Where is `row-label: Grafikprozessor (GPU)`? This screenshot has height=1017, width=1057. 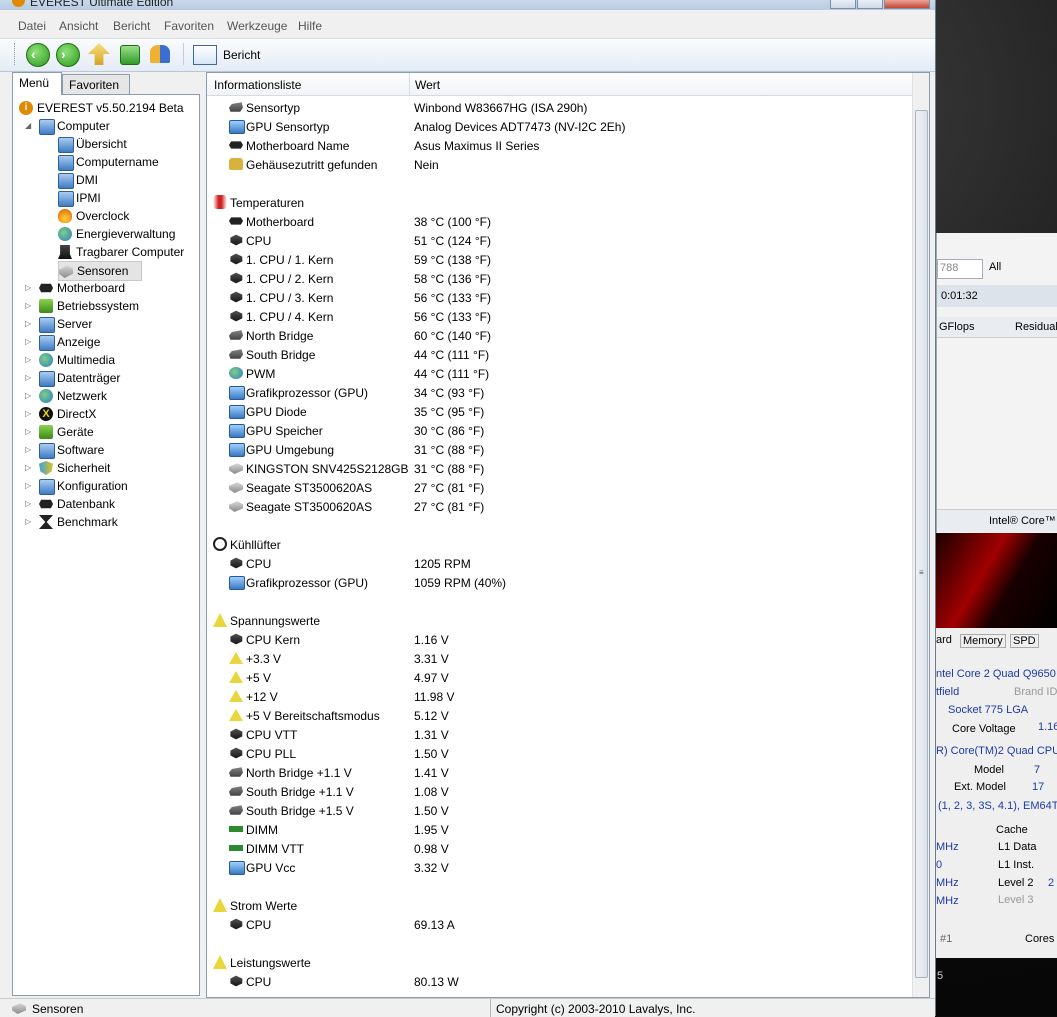 row-label: Grafikprozessor (GPU) is located at coordinates (307, 393).